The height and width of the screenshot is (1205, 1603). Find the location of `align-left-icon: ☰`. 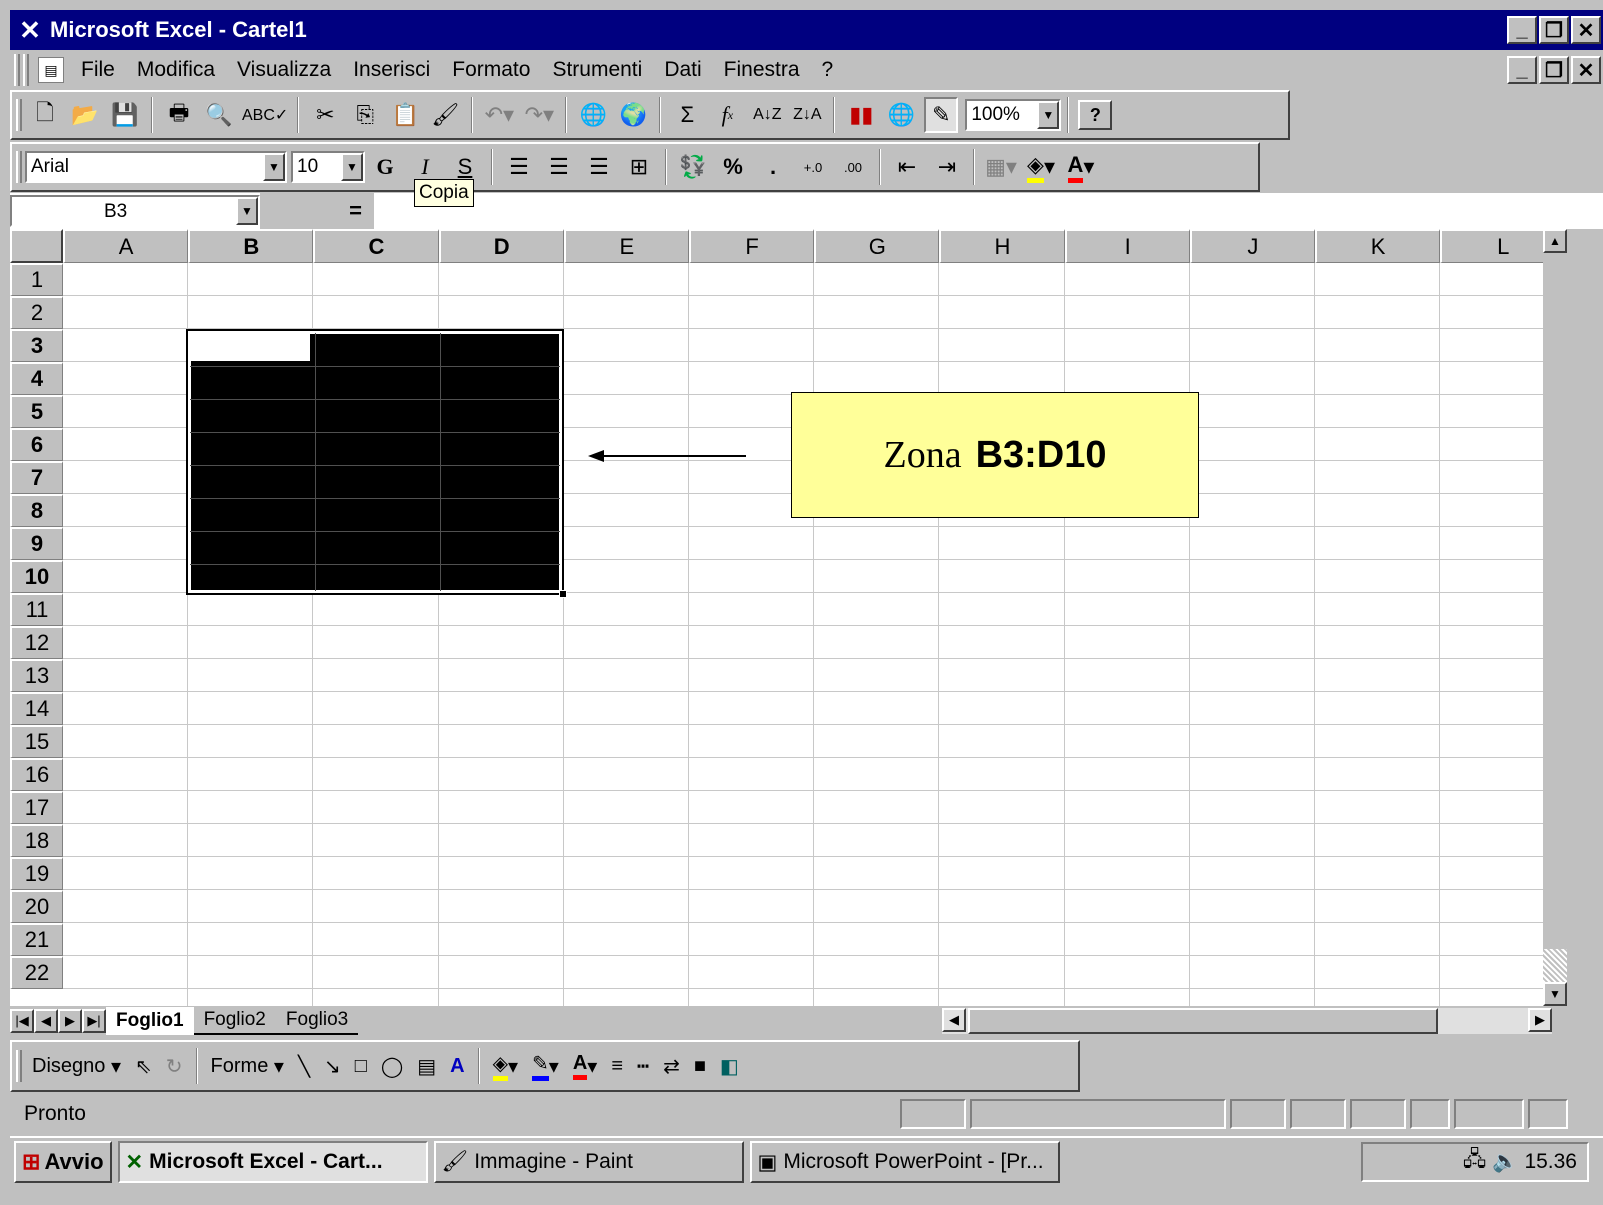

align-left-icon: ☰ is located at coordinates (519, 167).